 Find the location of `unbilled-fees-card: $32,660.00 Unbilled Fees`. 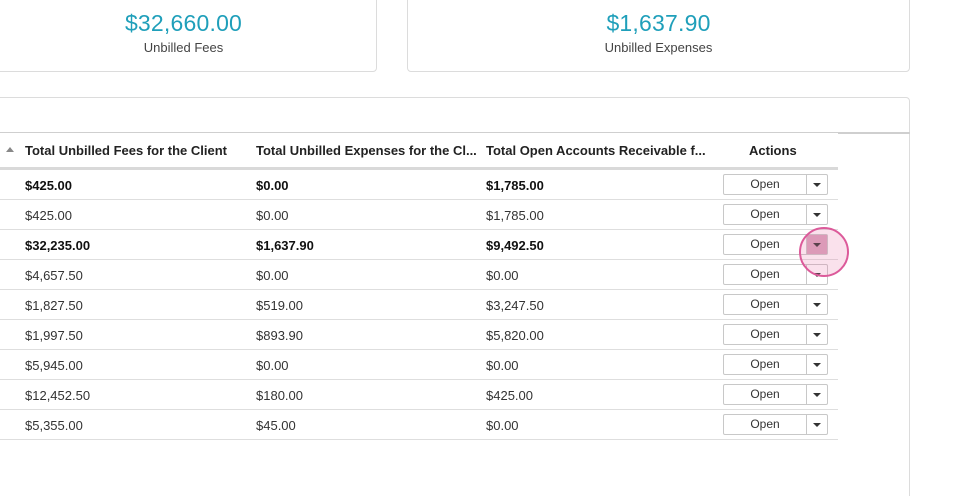

unbilled-fees-card: $32,660.00 Unbilled Fees is located at coordinates (188, 36).